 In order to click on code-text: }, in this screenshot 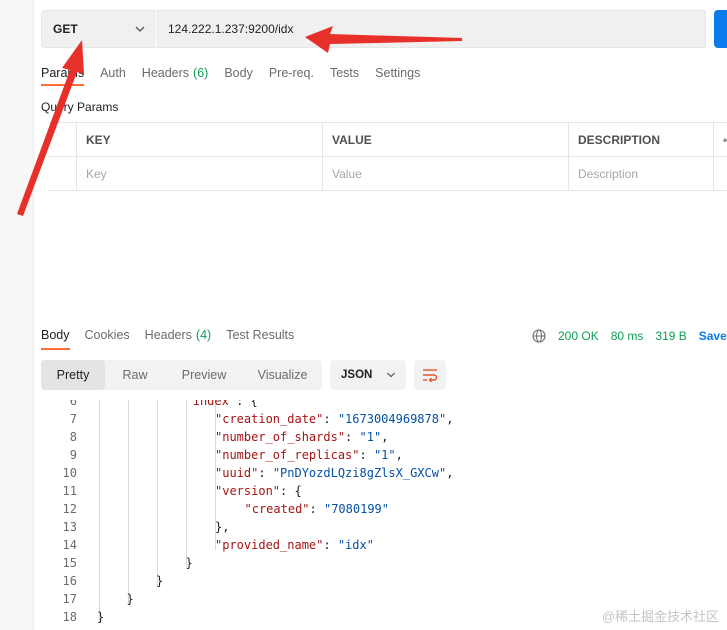, I will do `click(222, 527)`.